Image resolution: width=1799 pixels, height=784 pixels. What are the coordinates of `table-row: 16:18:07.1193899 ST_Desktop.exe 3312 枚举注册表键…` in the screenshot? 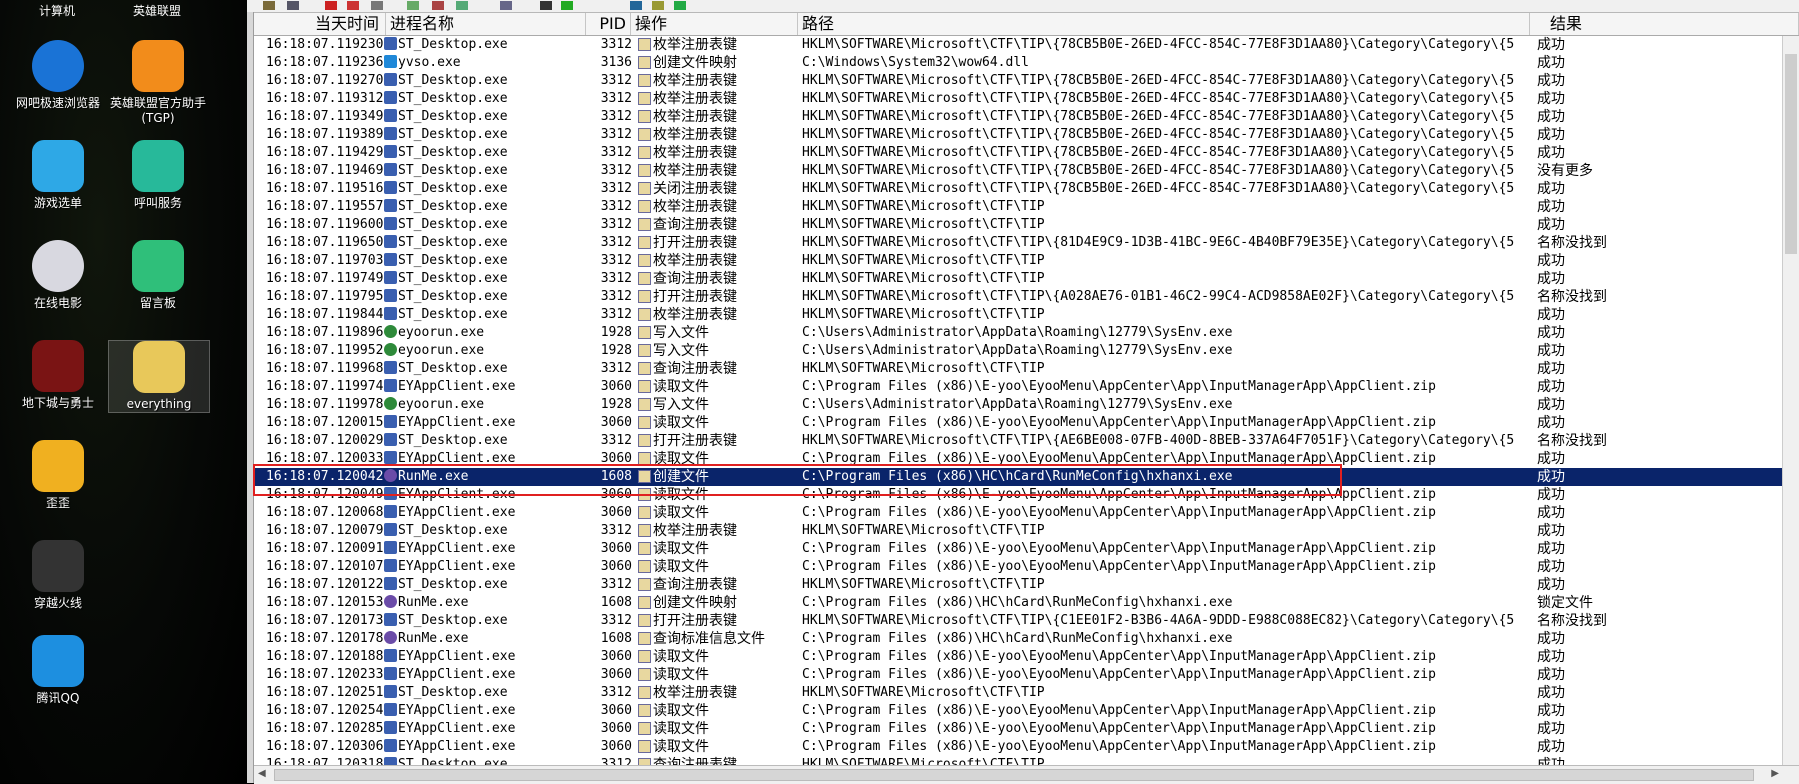 It's located at (1022, 135).